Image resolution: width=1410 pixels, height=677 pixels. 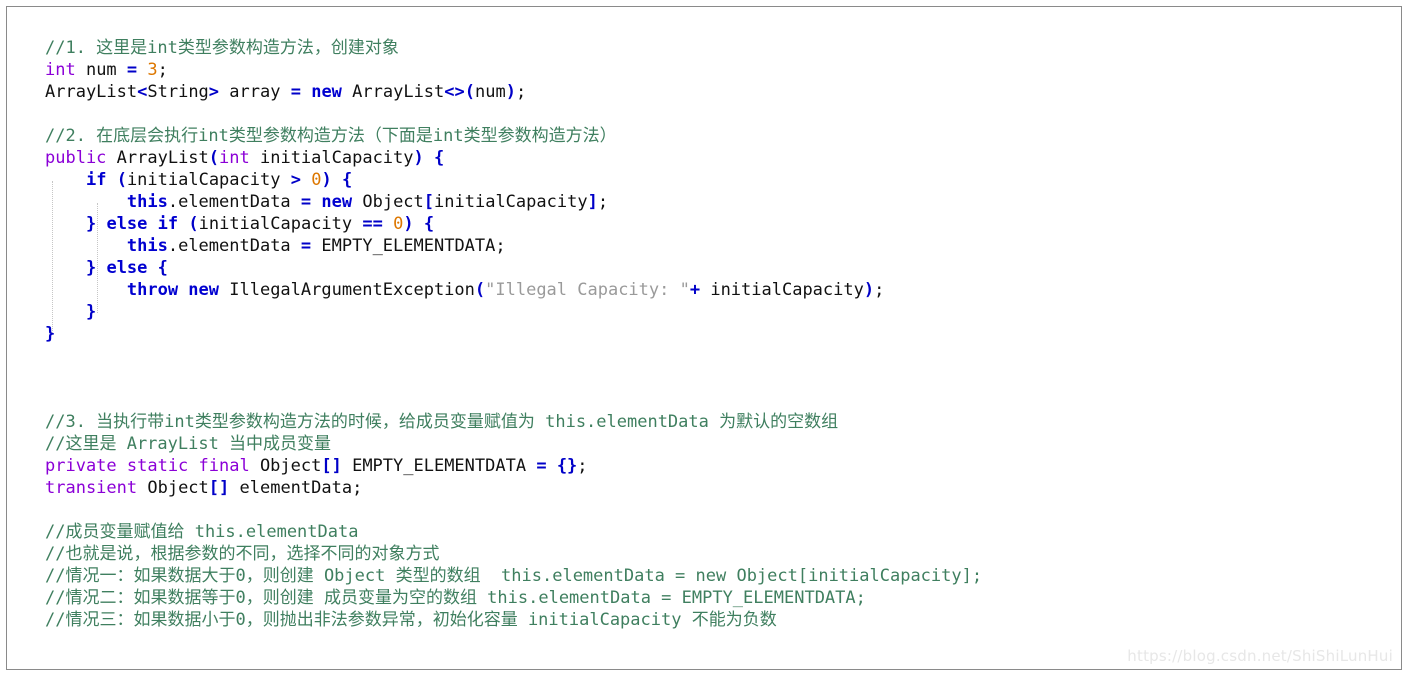 I want to click on code-token: EMPTY_ELEMENTDATA, so click(x=439, y=466).